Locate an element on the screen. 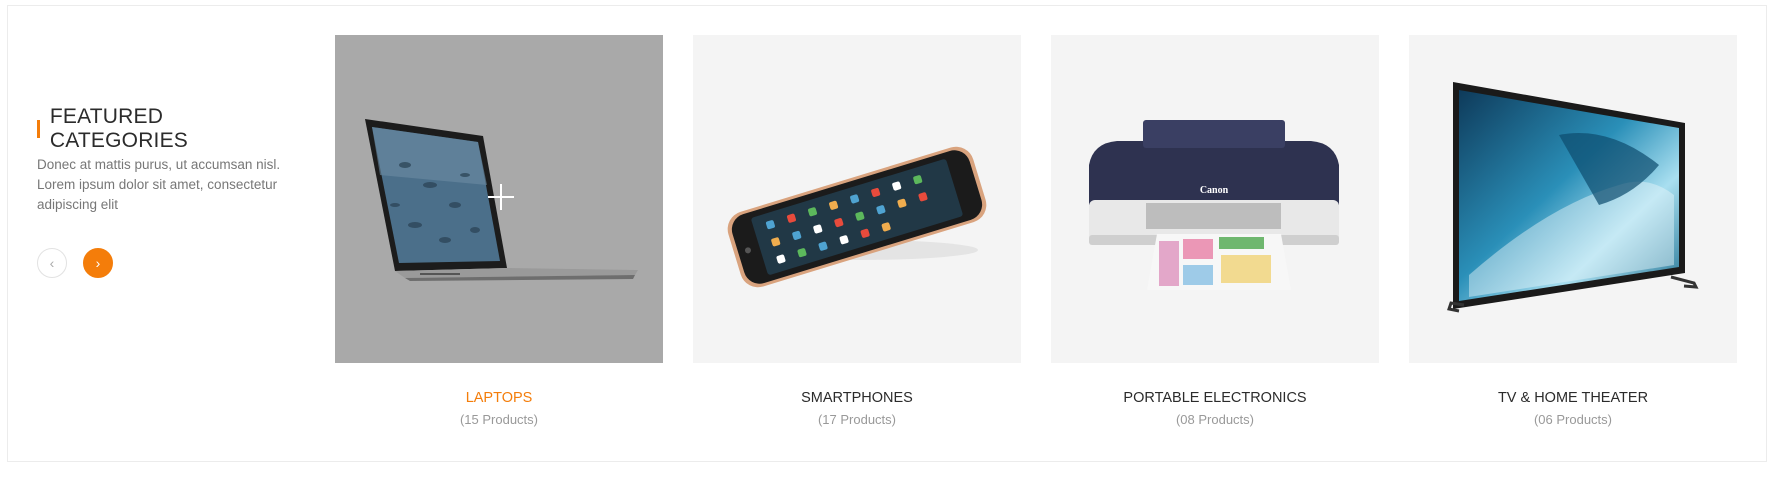 The height and width of the screenshot is (477, 1775). chevron-right-icon: › is located at coordinates (98, 263).